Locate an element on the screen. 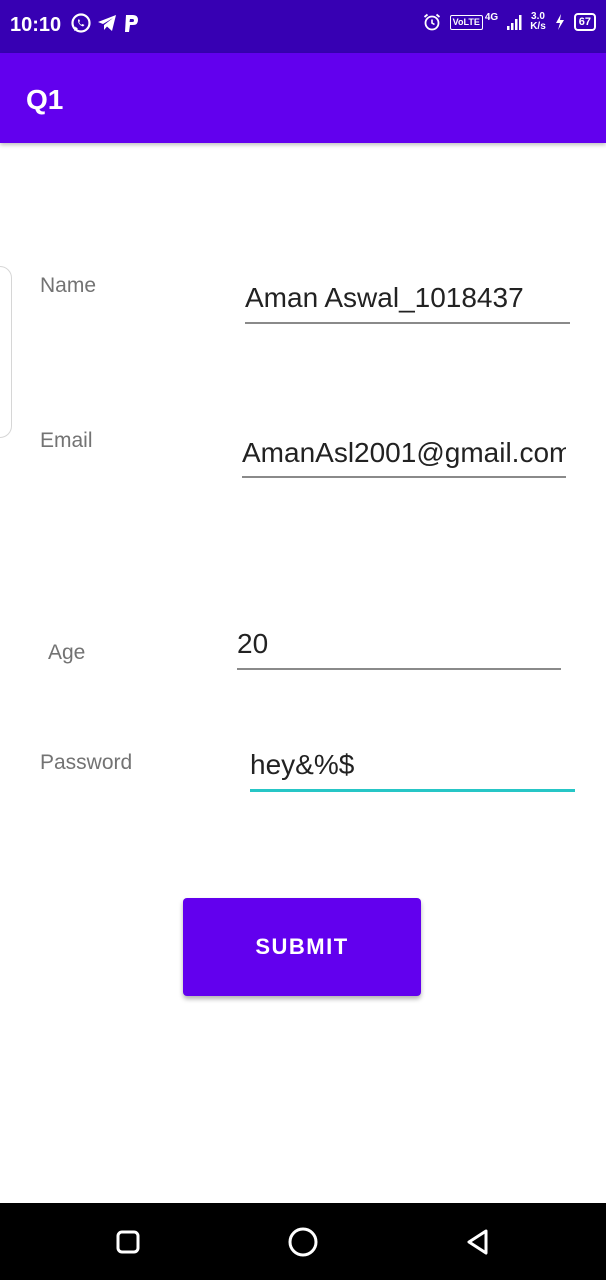 The height and width of the screenshot is (1280, 606). recents-icon is located at coordinates (128, 1242).